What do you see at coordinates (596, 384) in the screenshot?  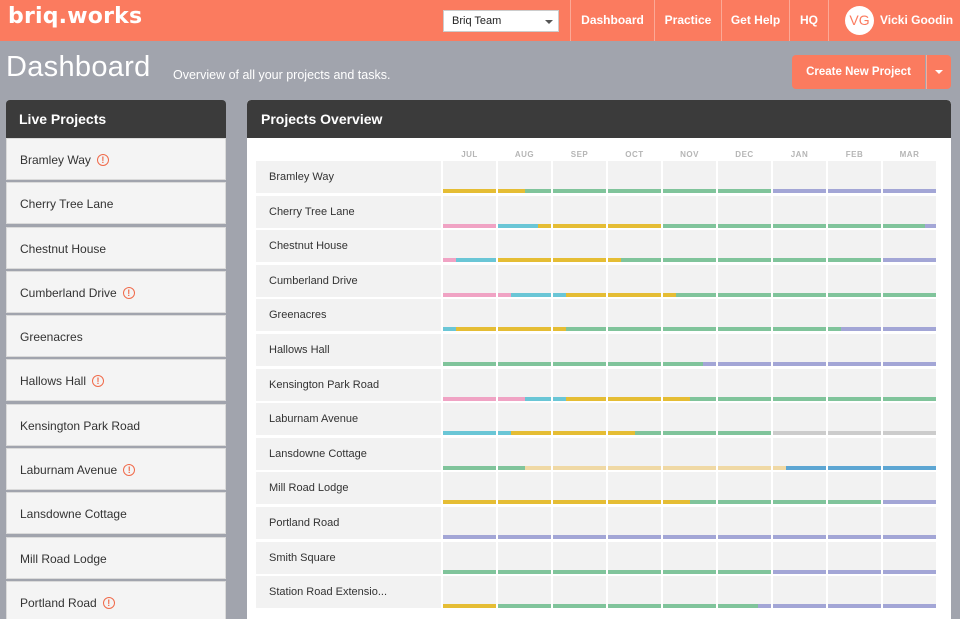 I see `gantt-row: Kensington Park Road` at bounding box center [596, 384].